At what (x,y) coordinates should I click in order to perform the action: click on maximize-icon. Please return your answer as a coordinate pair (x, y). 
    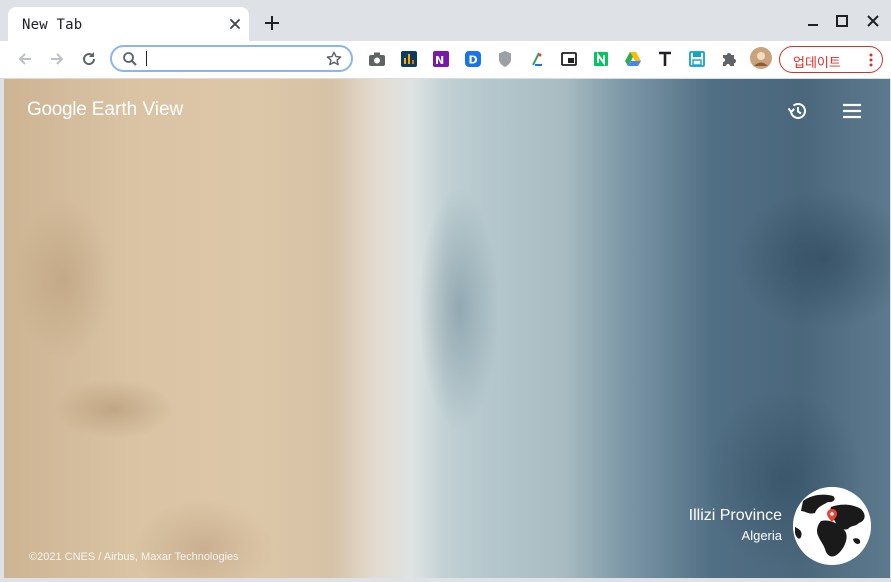
    Looking at the image, I should click on (842, 21).